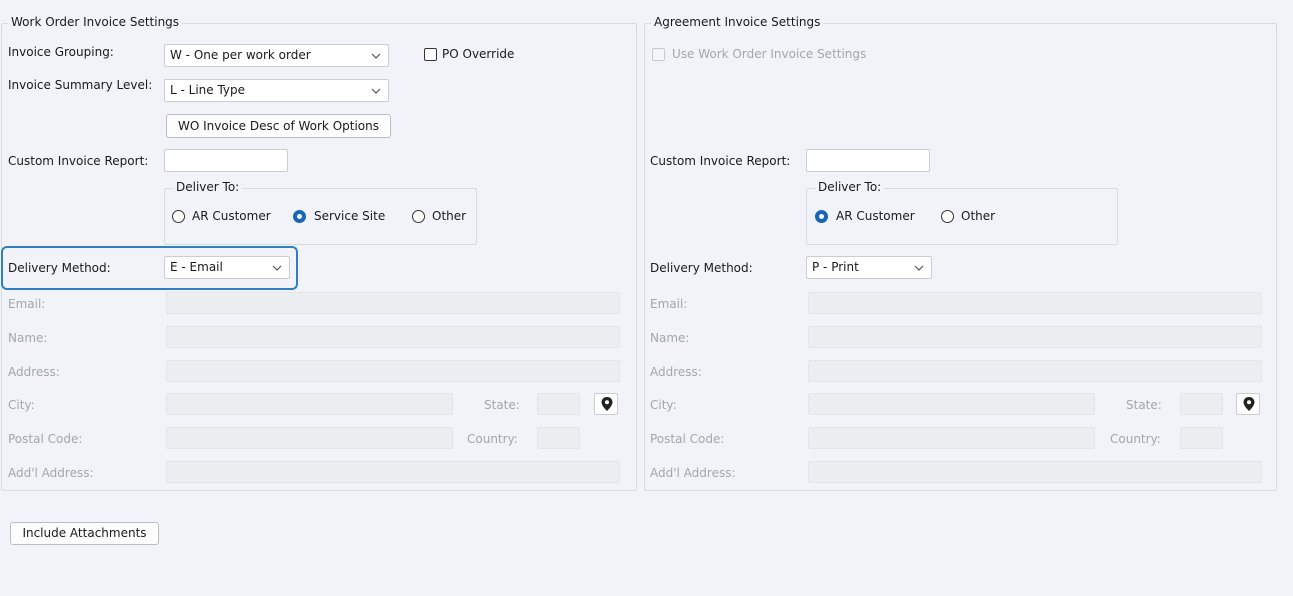  What do you see at coordinates (350, 216) in the screenshot?
I see `radio-service-site-label: Service Site` at bounding box center [350, 216].